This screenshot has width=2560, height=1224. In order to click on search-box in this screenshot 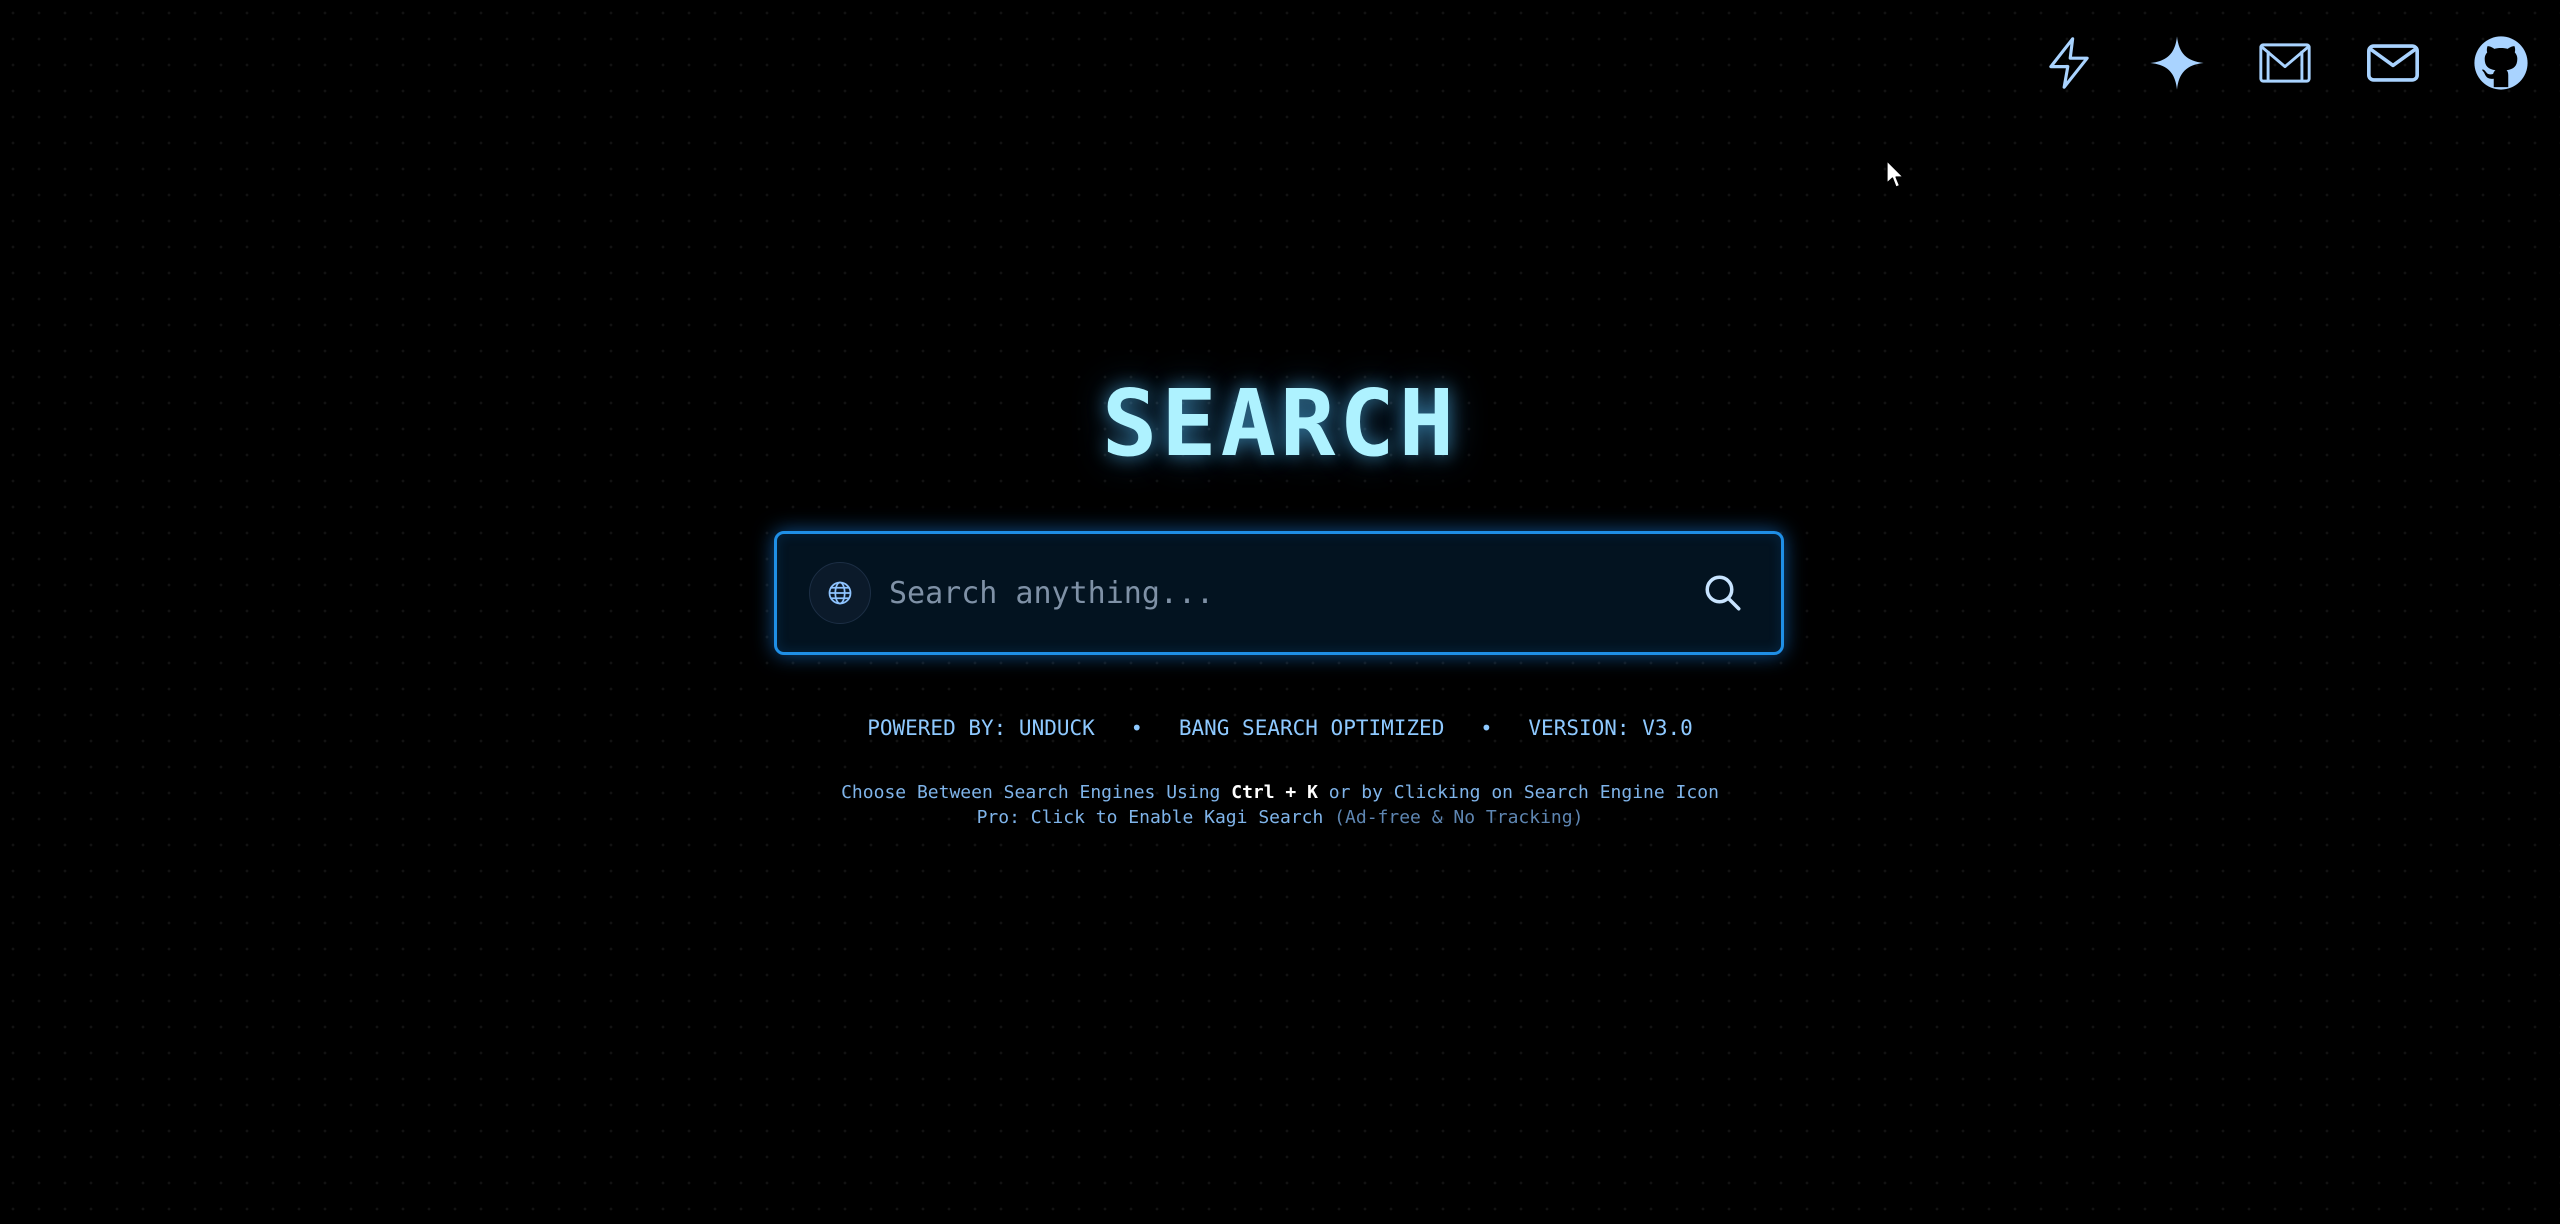, I will do `click(1279, 593)`.